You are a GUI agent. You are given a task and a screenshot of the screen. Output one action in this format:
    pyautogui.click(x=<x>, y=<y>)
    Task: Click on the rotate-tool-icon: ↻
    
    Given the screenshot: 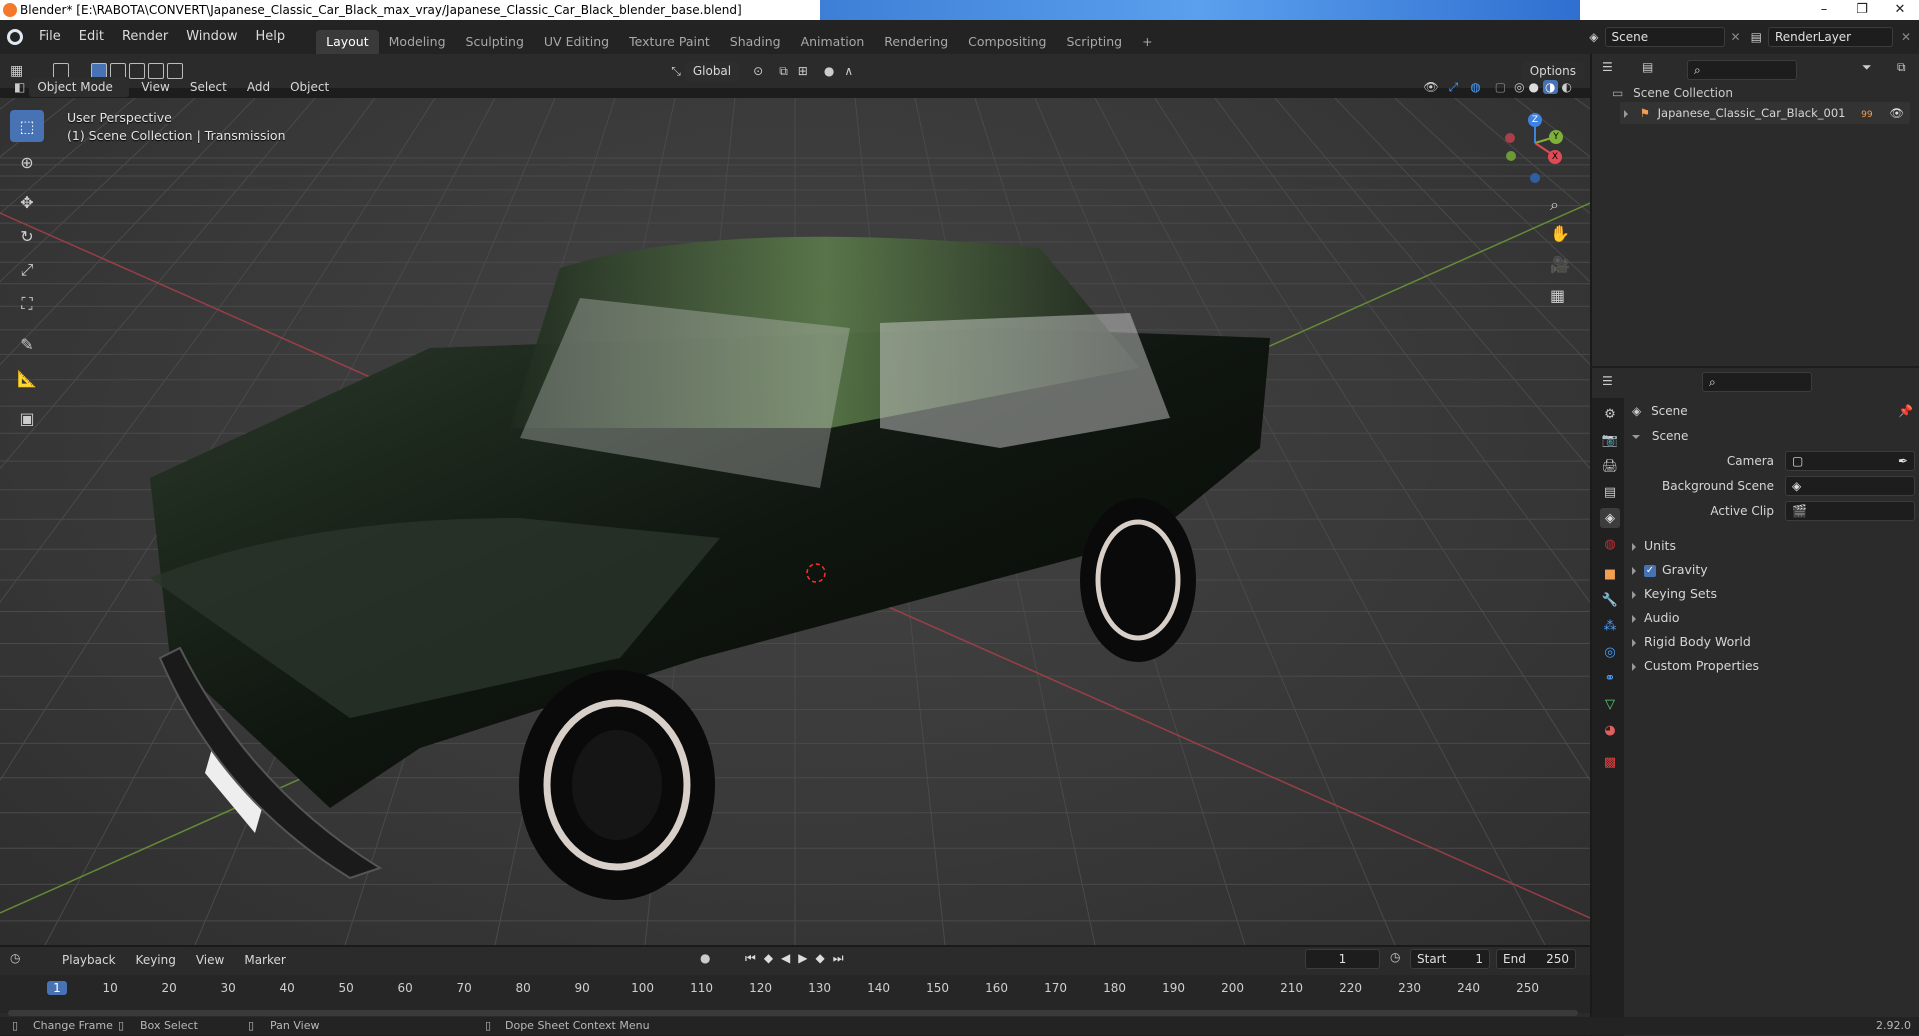 What is the action you would take?
    pyautogui.click(x=27, y=236)
    